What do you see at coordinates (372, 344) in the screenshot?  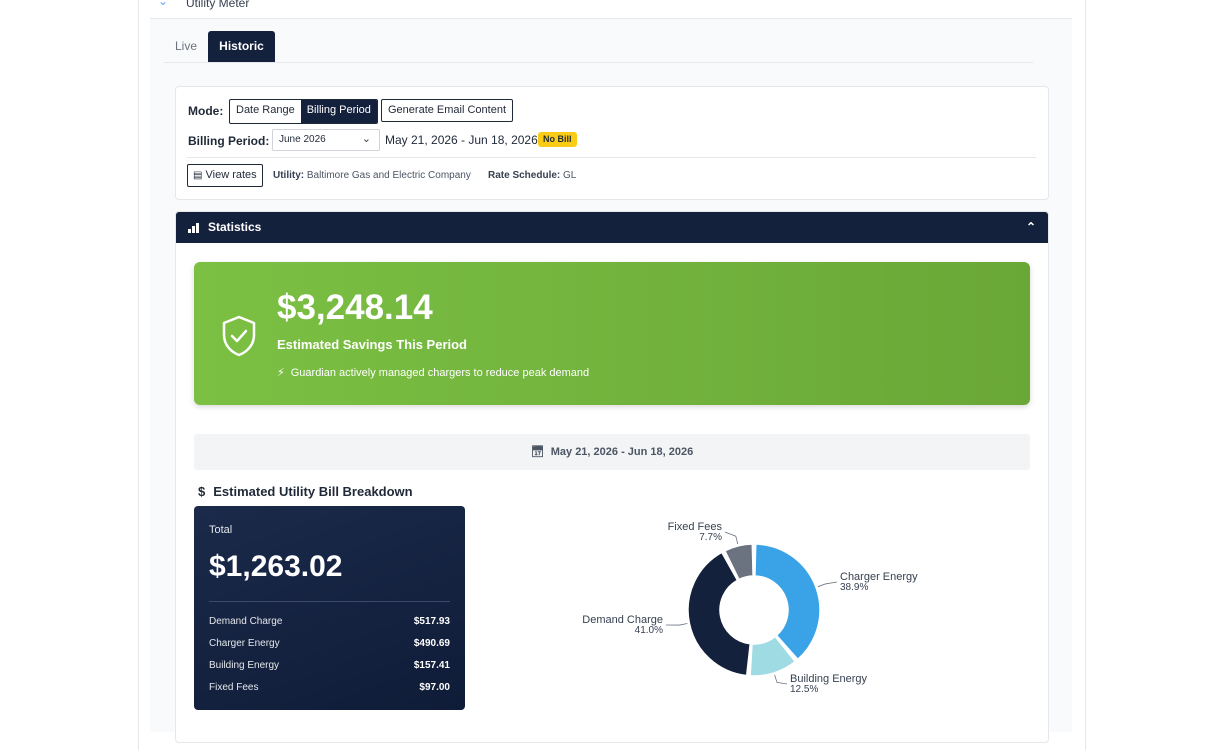 I see `savings-label: Estimated Savings This Period` at bounding box center [372, 344].